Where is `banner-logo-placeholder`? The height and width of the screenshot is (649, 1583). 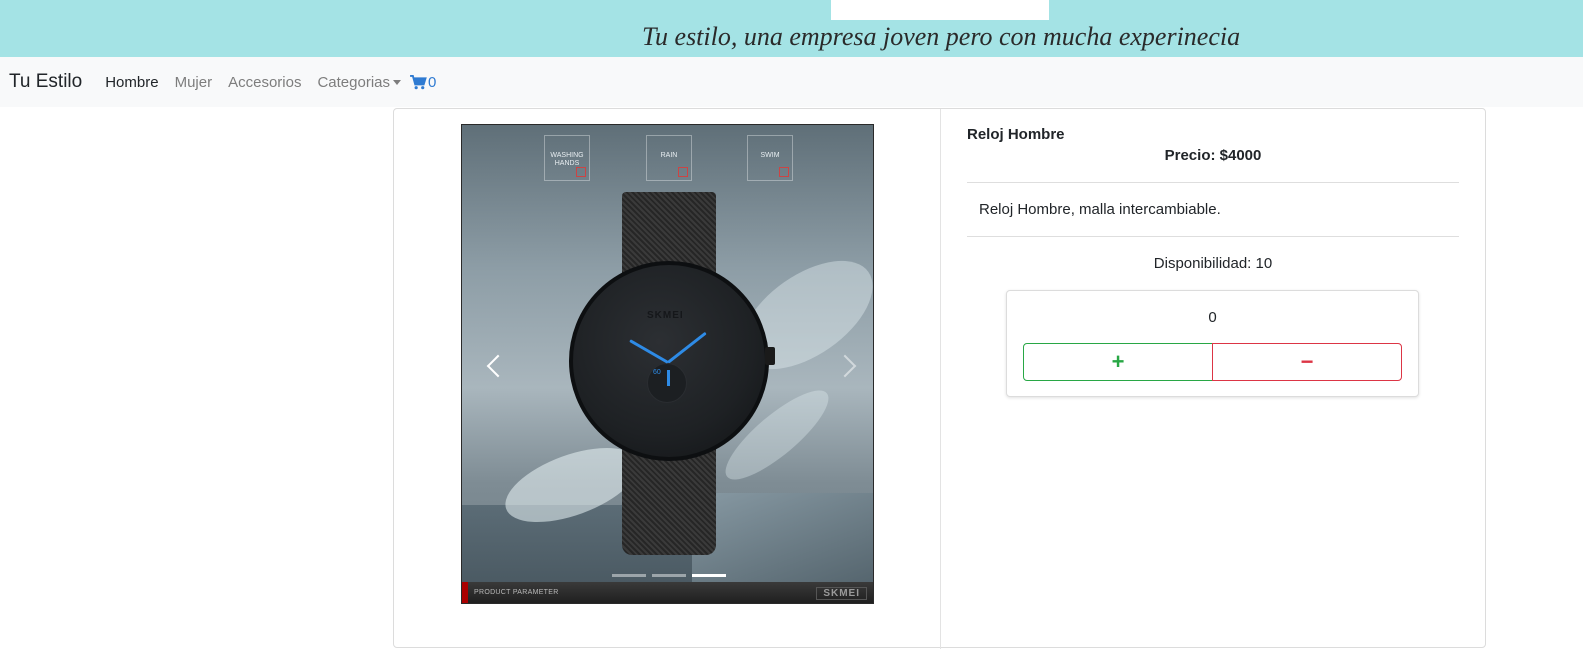
banner-logo-placeholder is located at coordinates (940, 10).